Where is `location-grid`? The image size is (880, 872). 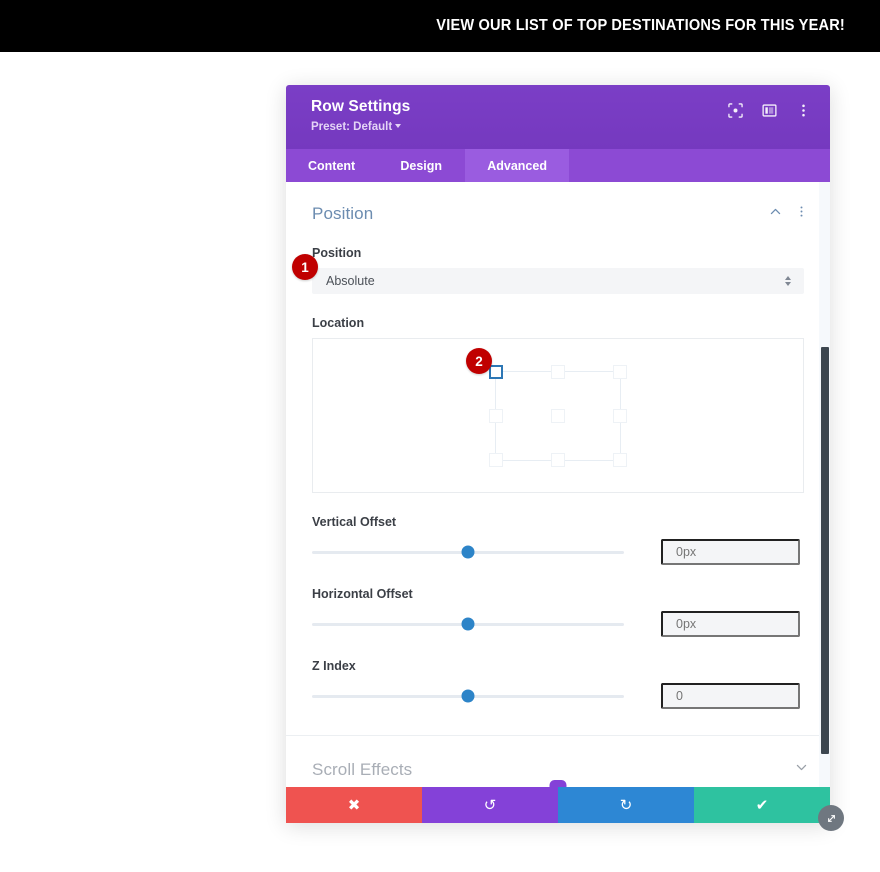 location-grid is located at coordinates (558, 415).